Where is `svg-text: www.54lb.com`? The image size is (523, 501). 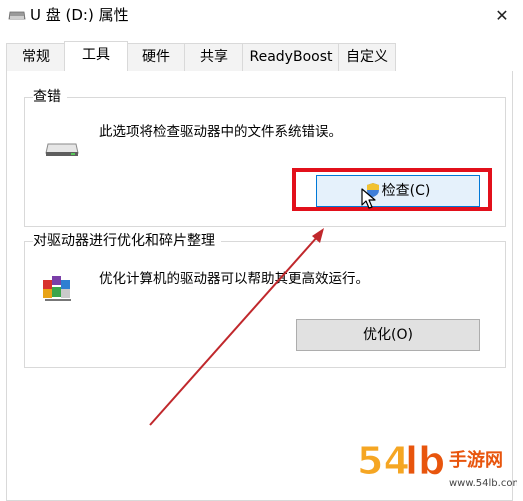 svg-text: www.54lb.com is located at coordinates (483, 483).